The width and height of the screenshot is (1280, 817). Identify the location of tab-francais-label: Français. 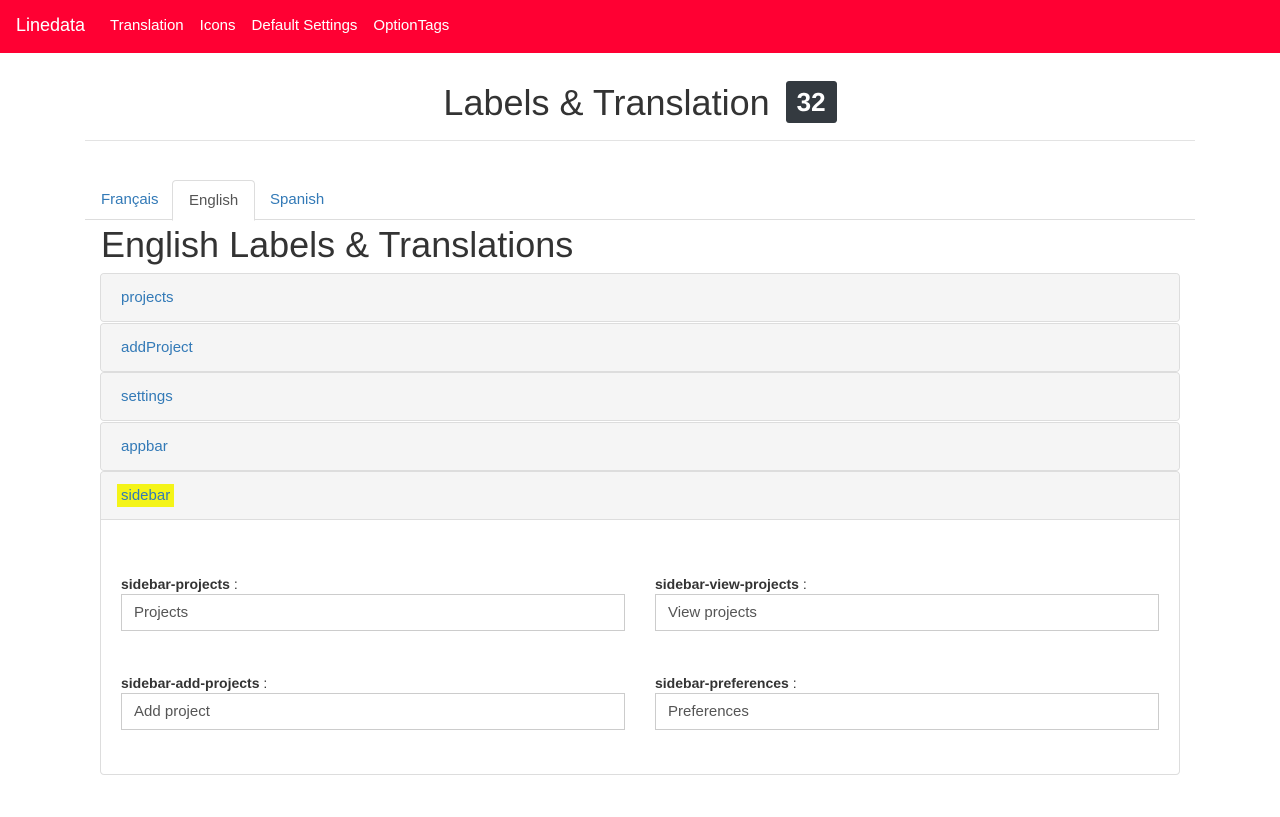
(130, 199).